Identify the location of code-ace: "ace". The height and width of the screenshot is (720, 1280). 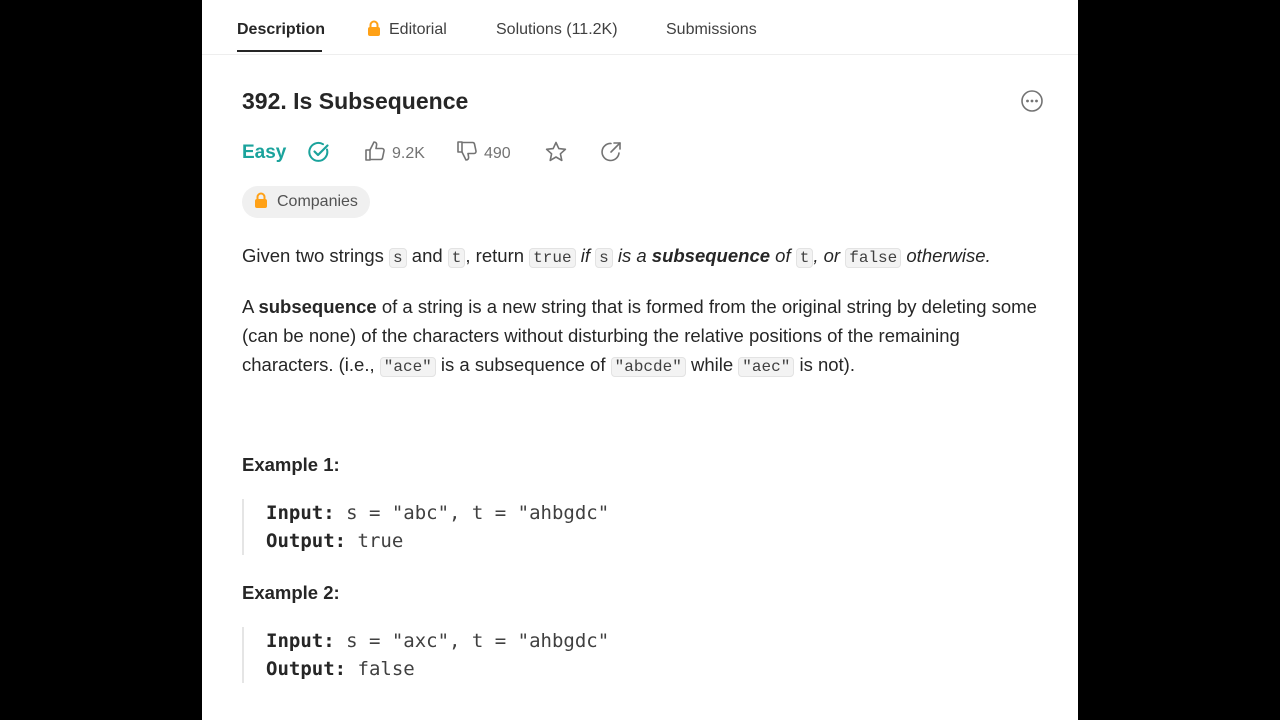
(407, 367).